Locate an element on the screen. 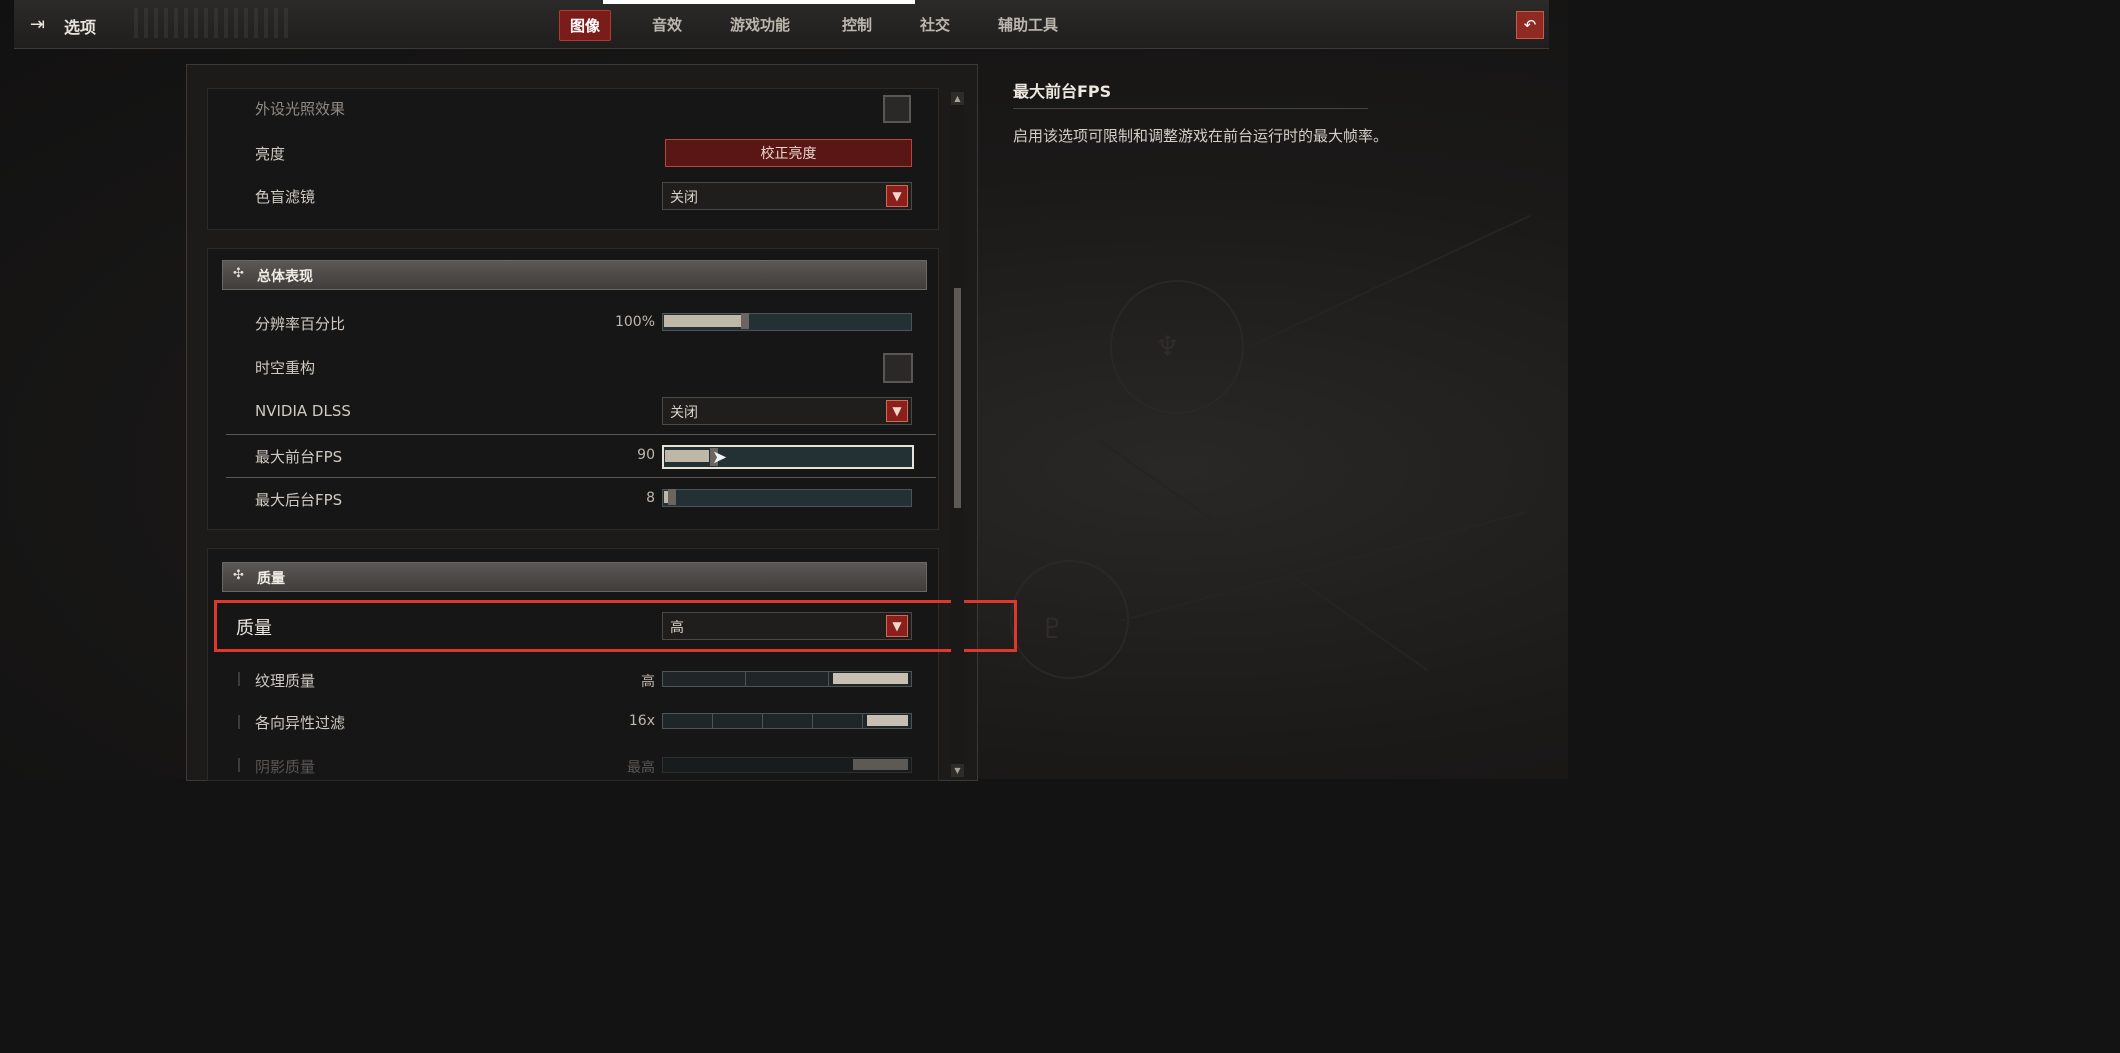 The image size is (2120, 1053). shadow-label: 阴影质量 is located at coordinates (285, 767).